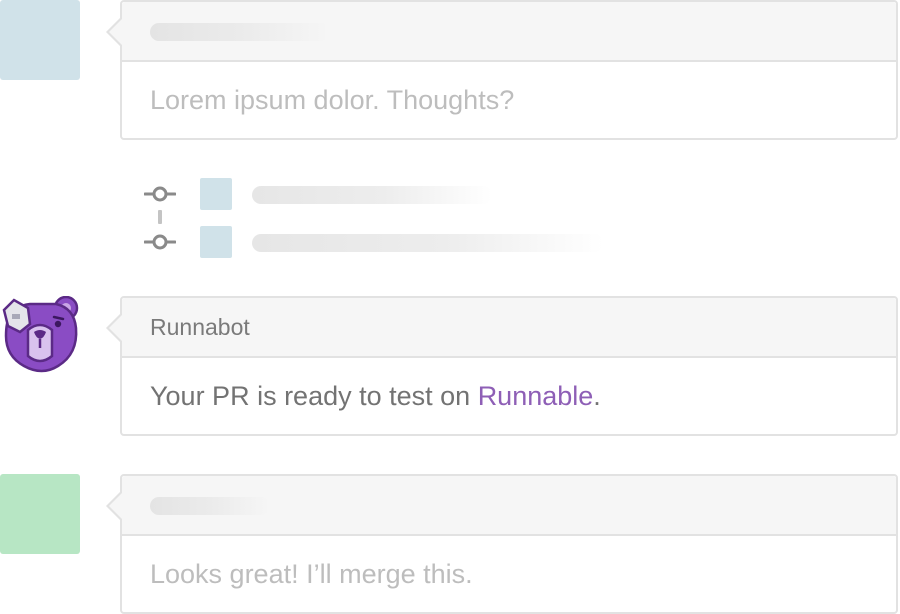 Image resolution: width=900 pixels, height=614 pixels. I want to click on comment-body: Looks great! I’ll merge this., so click(509, 574).